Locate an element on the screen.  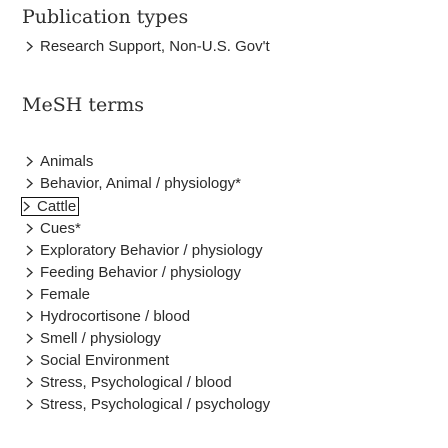
mesh-term-label: Exploratory Behavior / physiology is located at coordinates (151, 250).